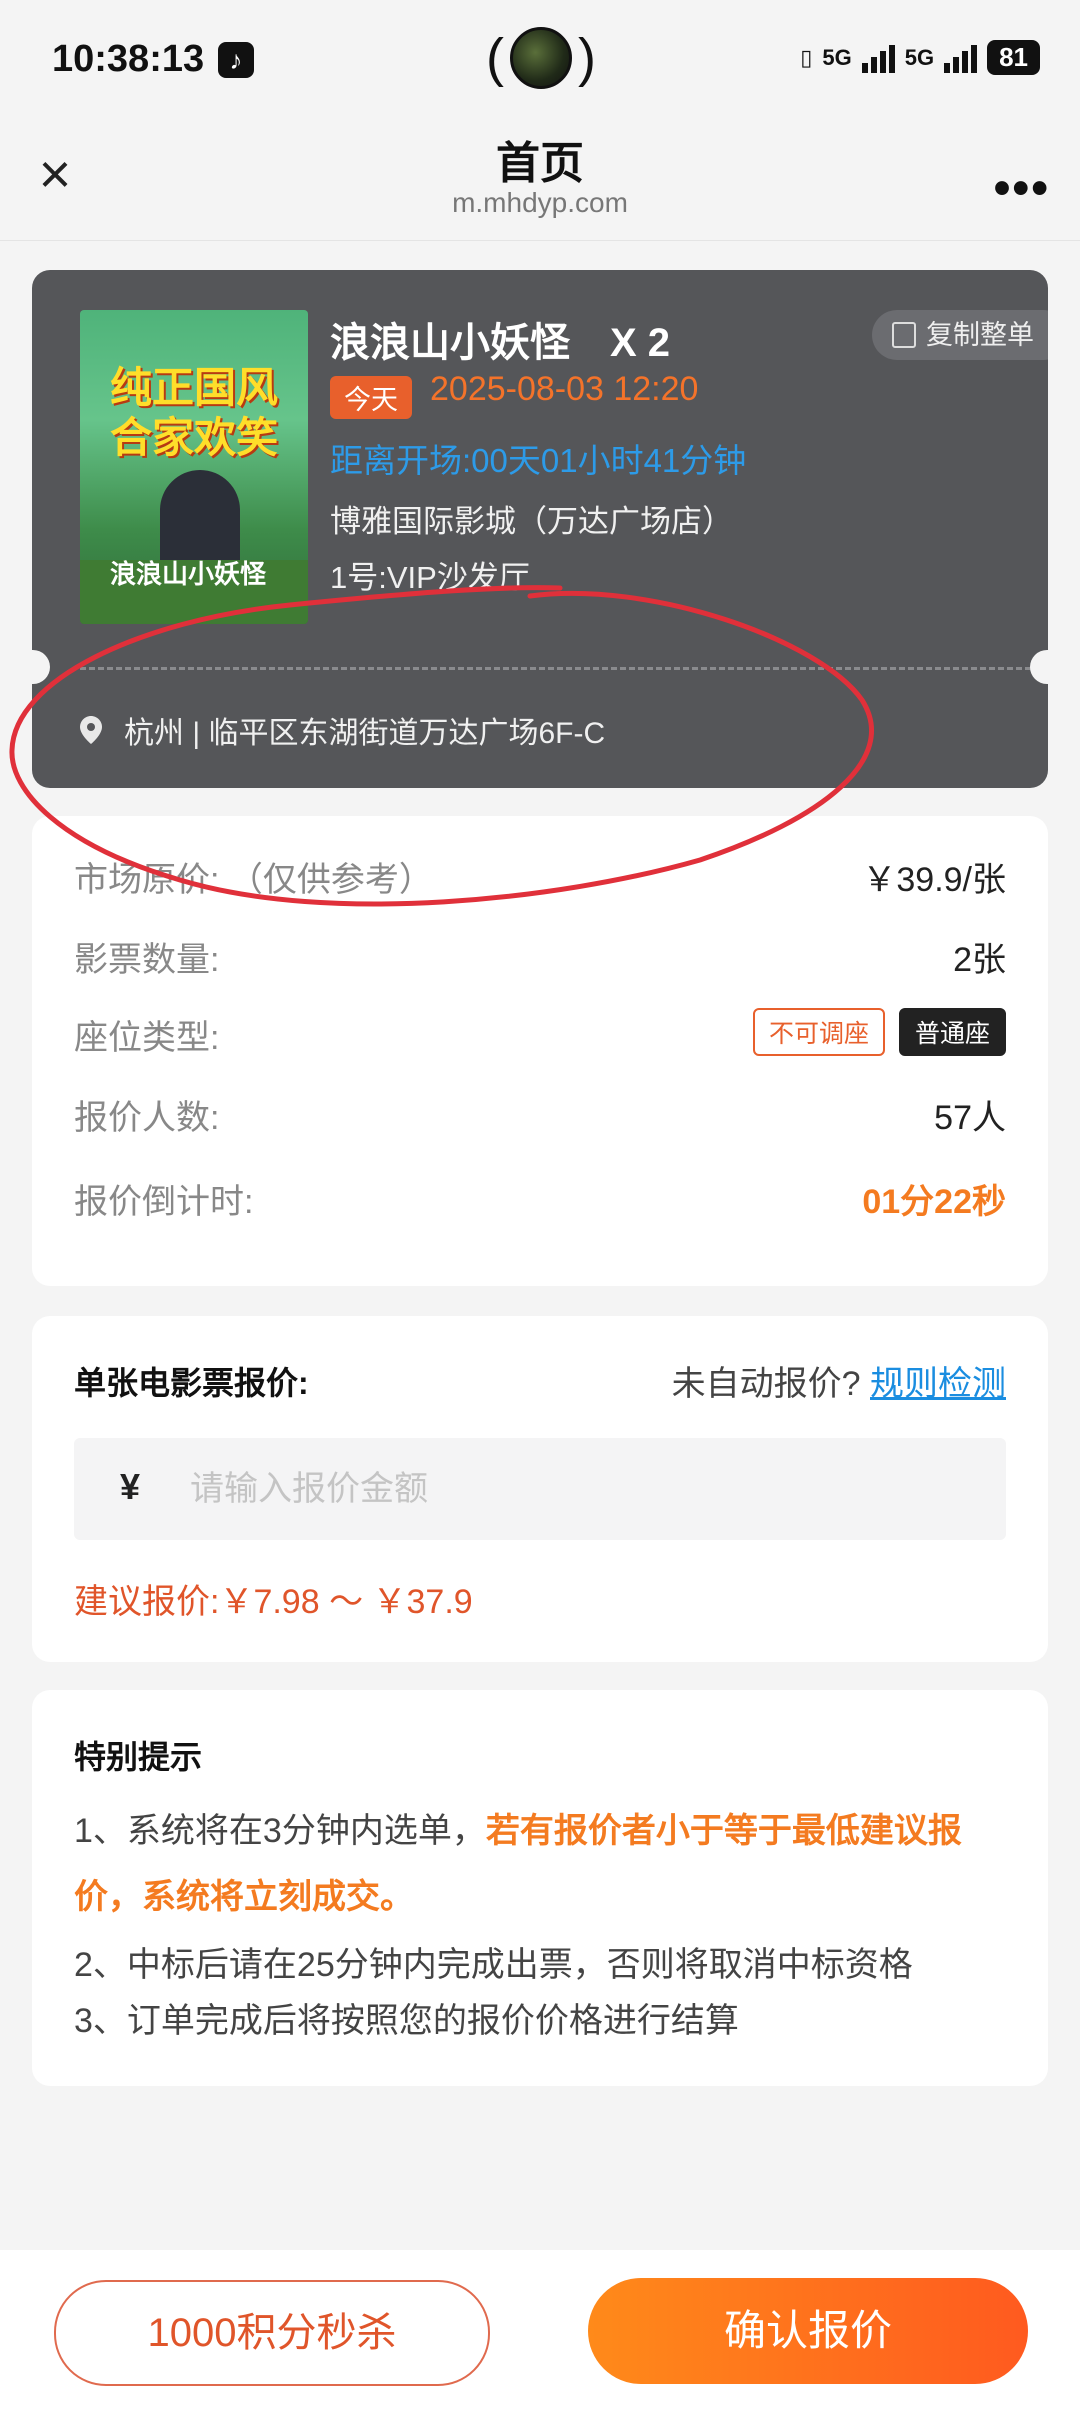 Image resolution: width=1080 pixels, height=2412 pixels. What do you see at coordinates (766, 1384) in the screenshot?
I see `auto-quote-question: 未自动报价?` at bounding box center [766, 1384].